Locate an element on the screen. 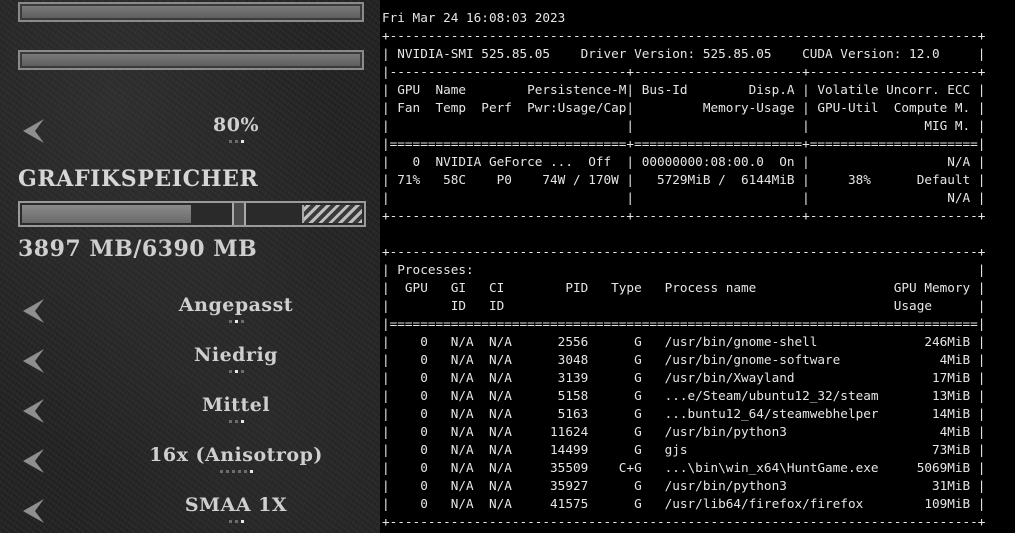 The width and height of the screenshot is (1015, 533). memory-marker is located at coordinates (239, 214).